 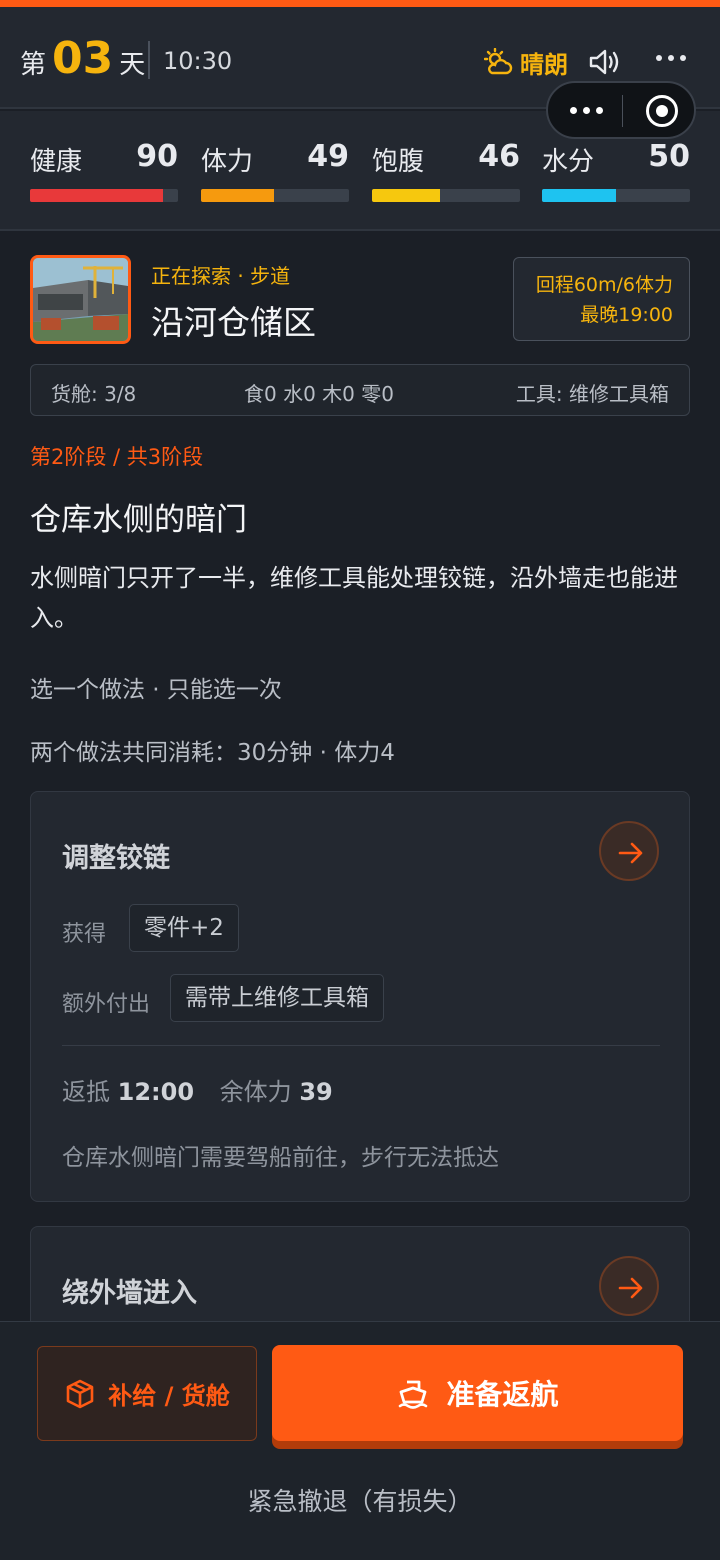 What do you see at coordinates (129, 1293) in the screenshot?
I see `option-title: 绕外墙进入` at bounding box center [129, 1293].